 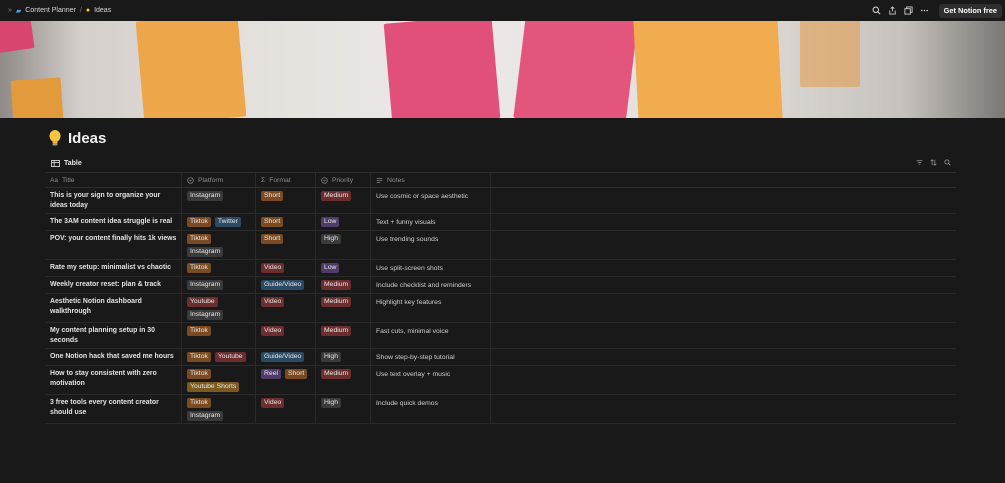 What do you see at coordinates (113, 245) in the screenshot?
I see `title-cell: POV: your content finally hits 1k views` at bounding box center [113, 245].